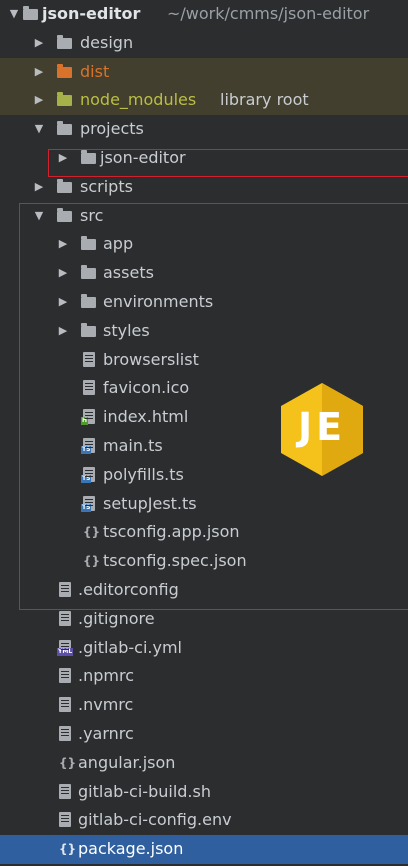  I want to click on tree-item-gitlab-ci-config: gitlab-ci-config.env, so click(204, 820).